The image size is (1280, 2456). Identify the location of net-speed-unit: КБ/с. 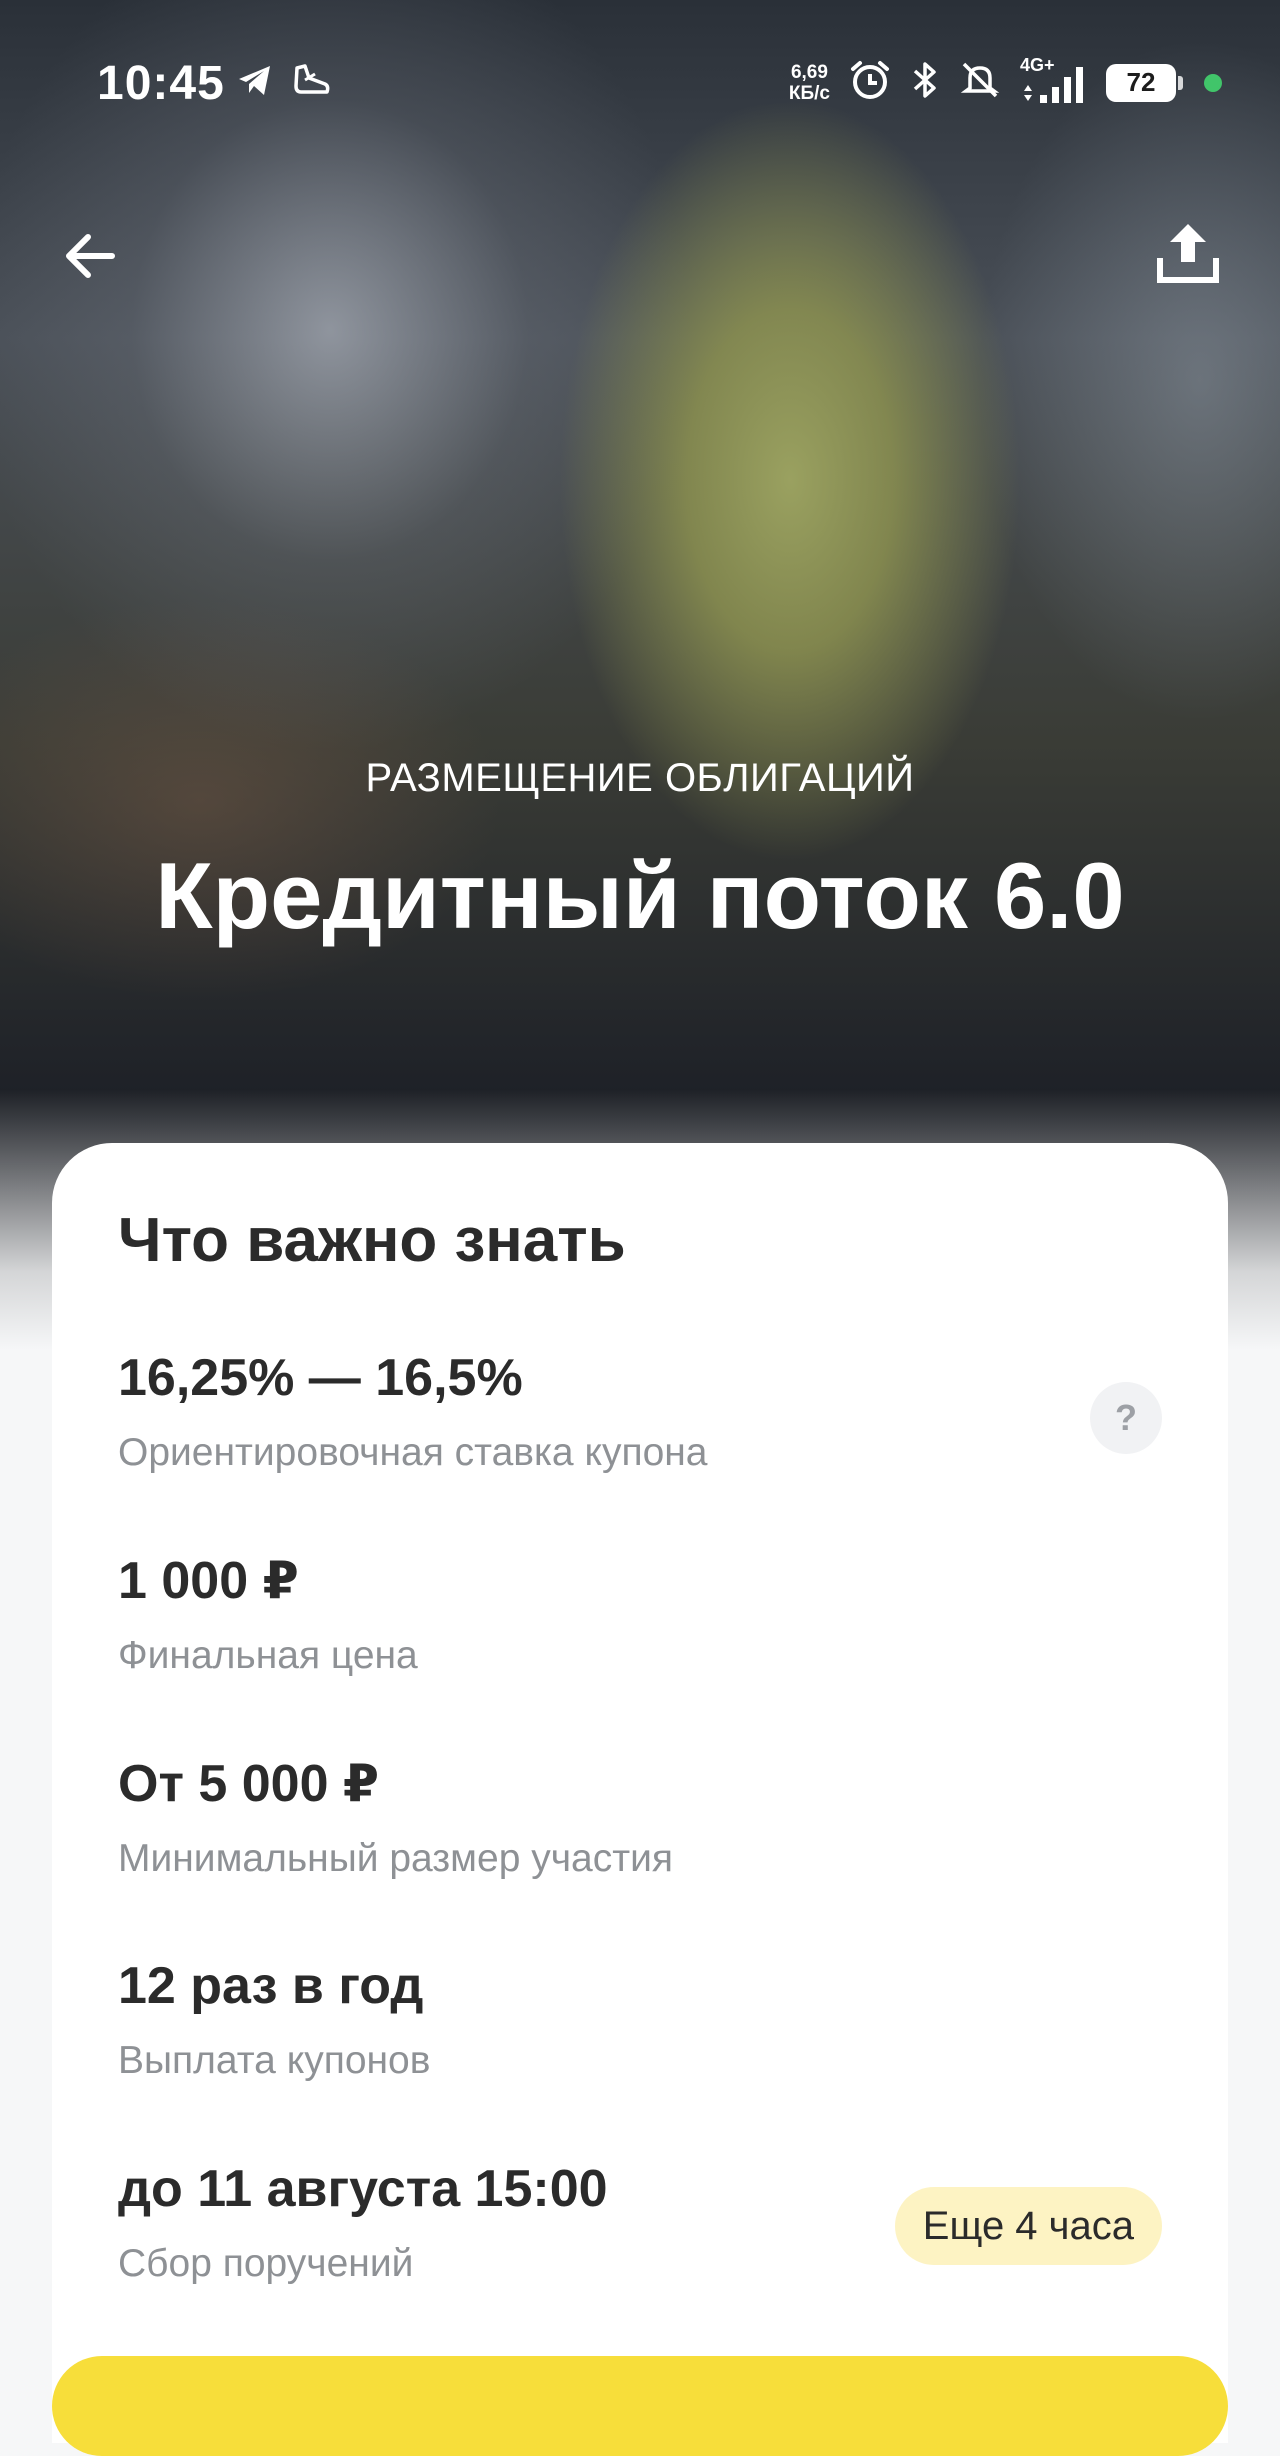
(809, 93).